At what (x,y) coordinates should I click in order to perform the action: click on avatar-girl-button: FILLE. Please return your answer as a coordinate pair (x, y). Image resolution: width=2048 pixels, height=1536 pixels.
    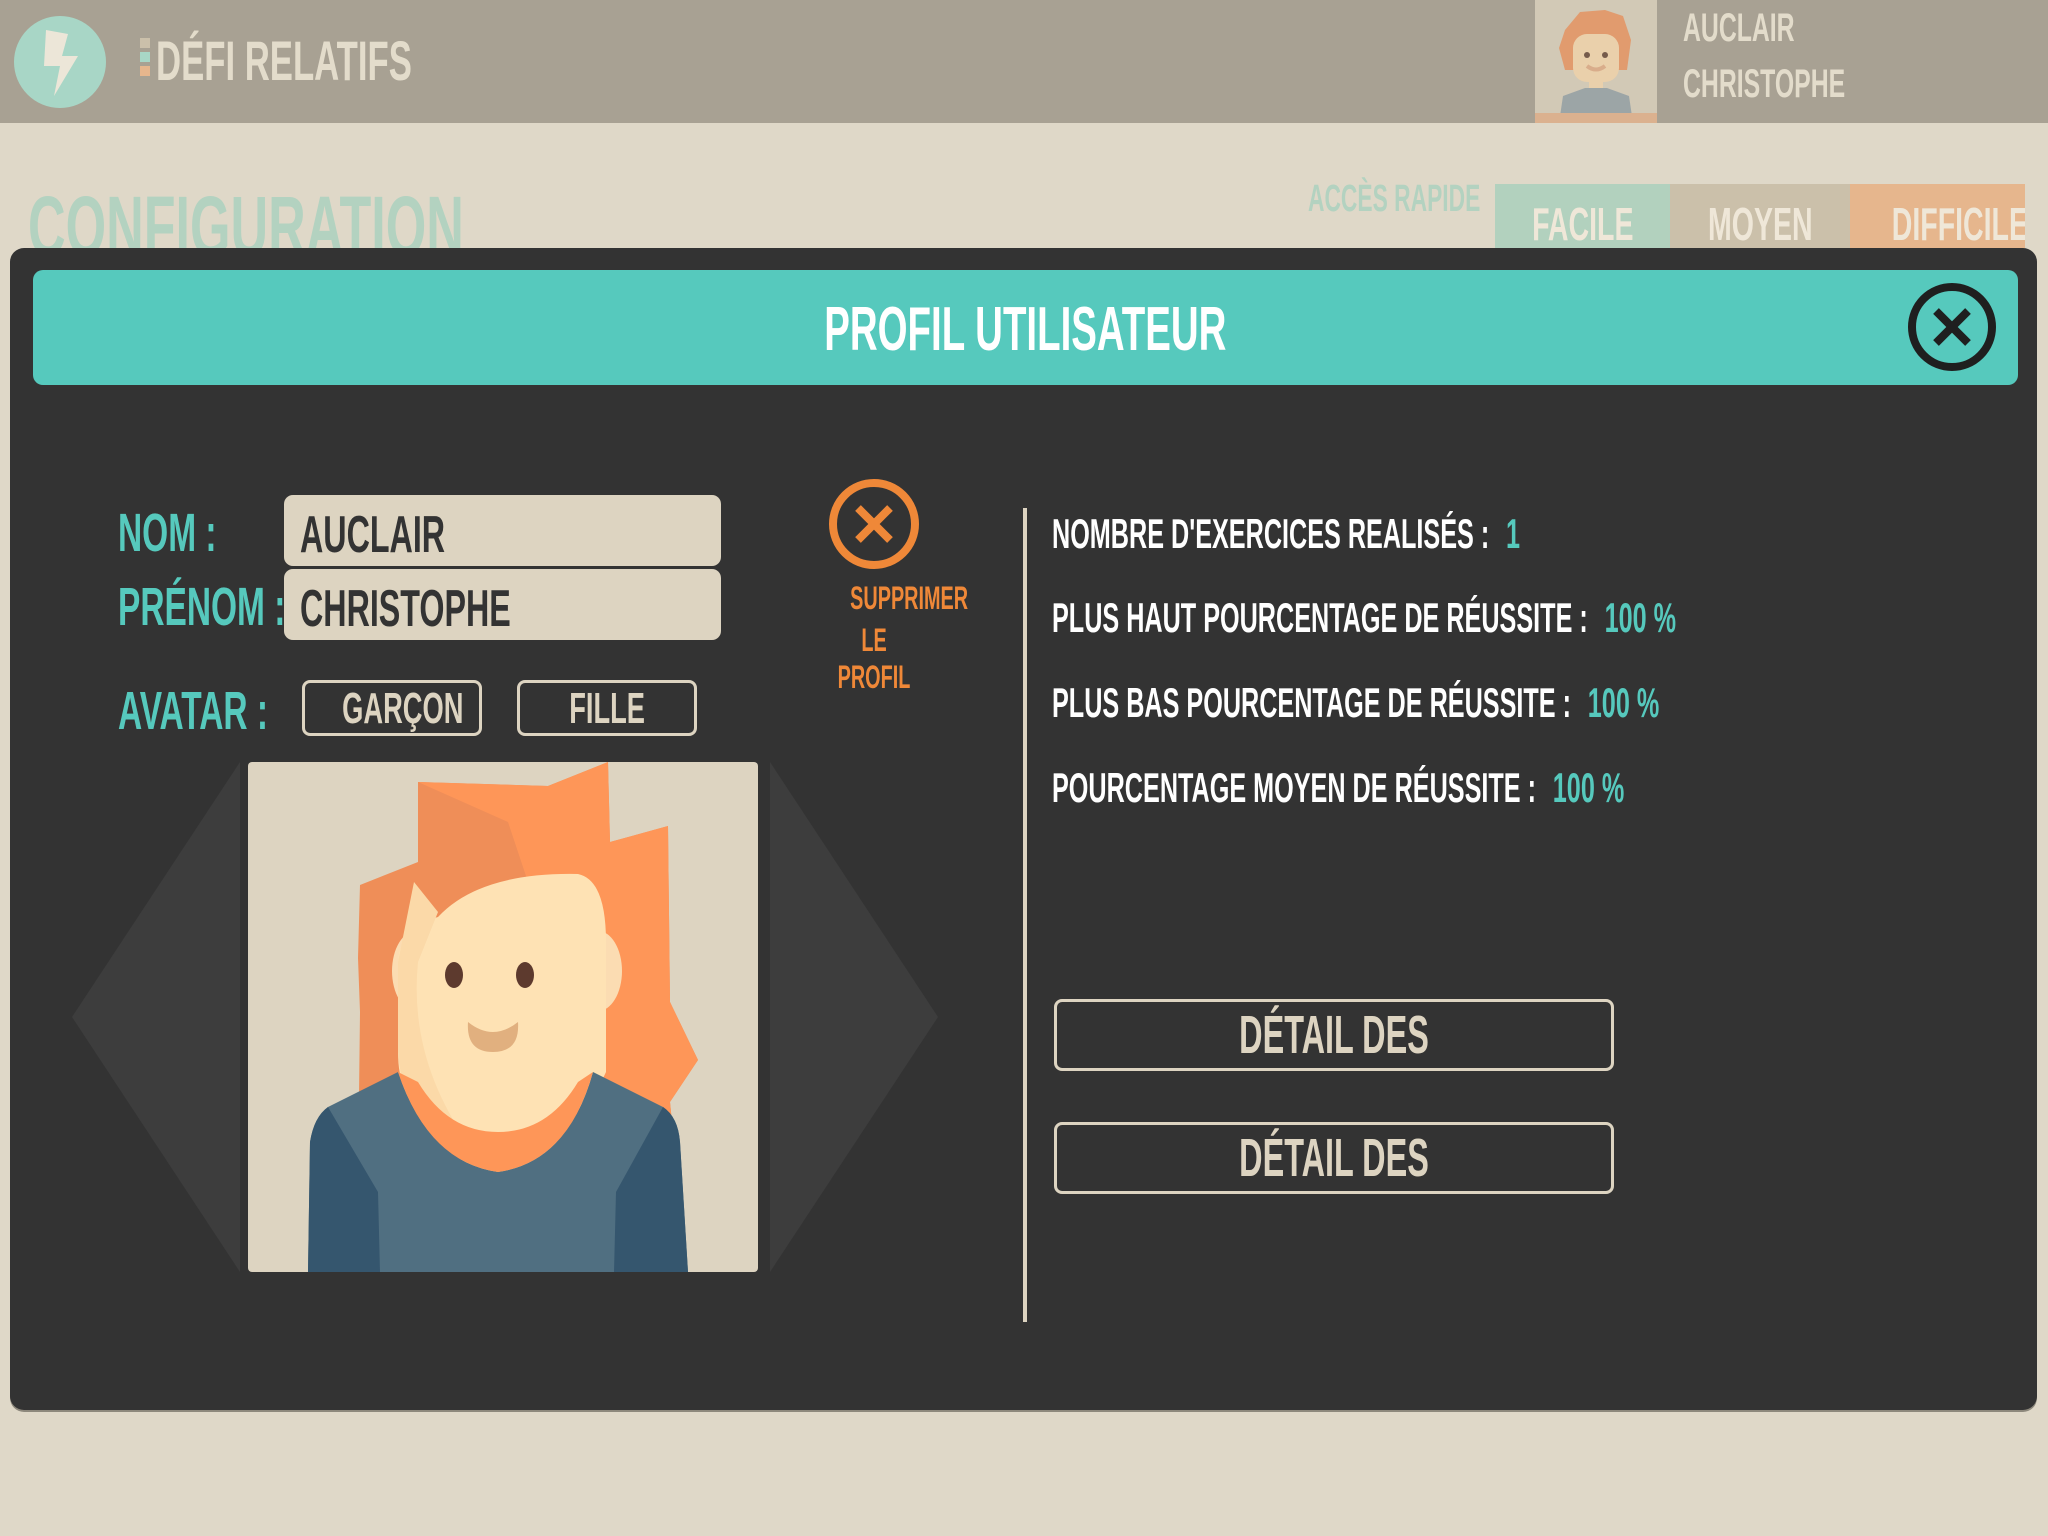
    Looking at the image, I should click on (607, 708).